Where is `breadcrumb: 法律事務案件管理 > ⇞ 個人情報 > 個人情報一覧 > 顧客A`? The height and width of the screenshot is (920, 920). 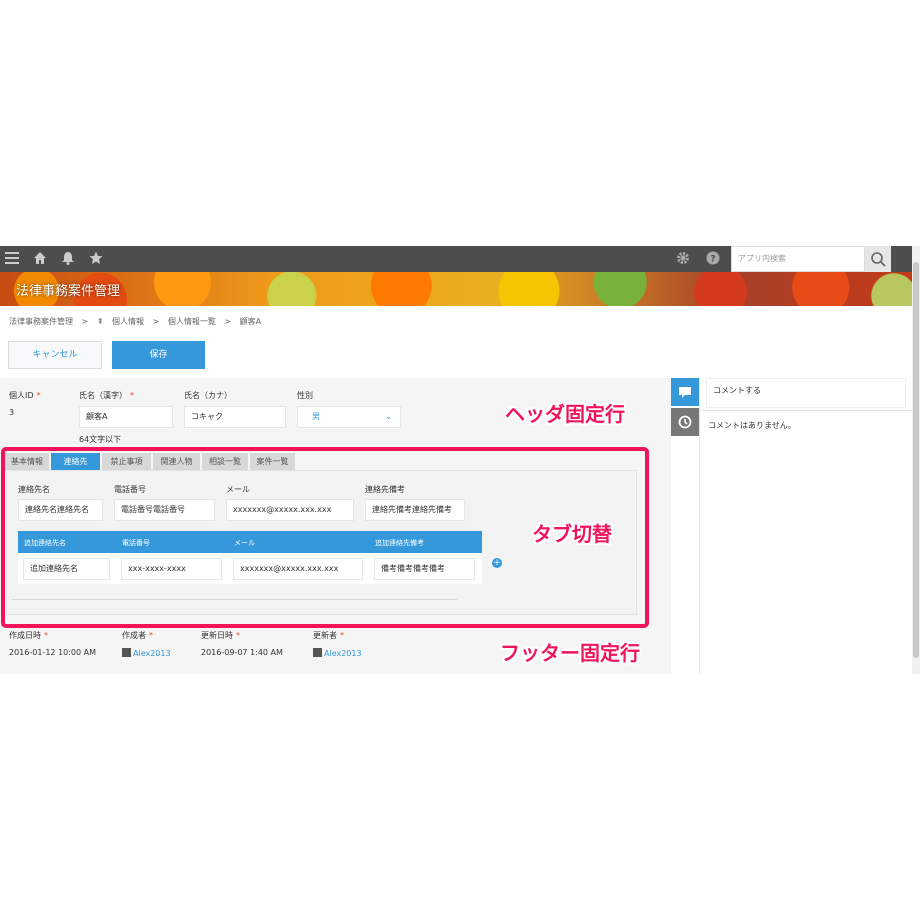
breadcrumb: 法律事務案件管理 > ⇞ 個人情報 > 個人情報一覧 > 顧客A is located at coordinates (138, 321).